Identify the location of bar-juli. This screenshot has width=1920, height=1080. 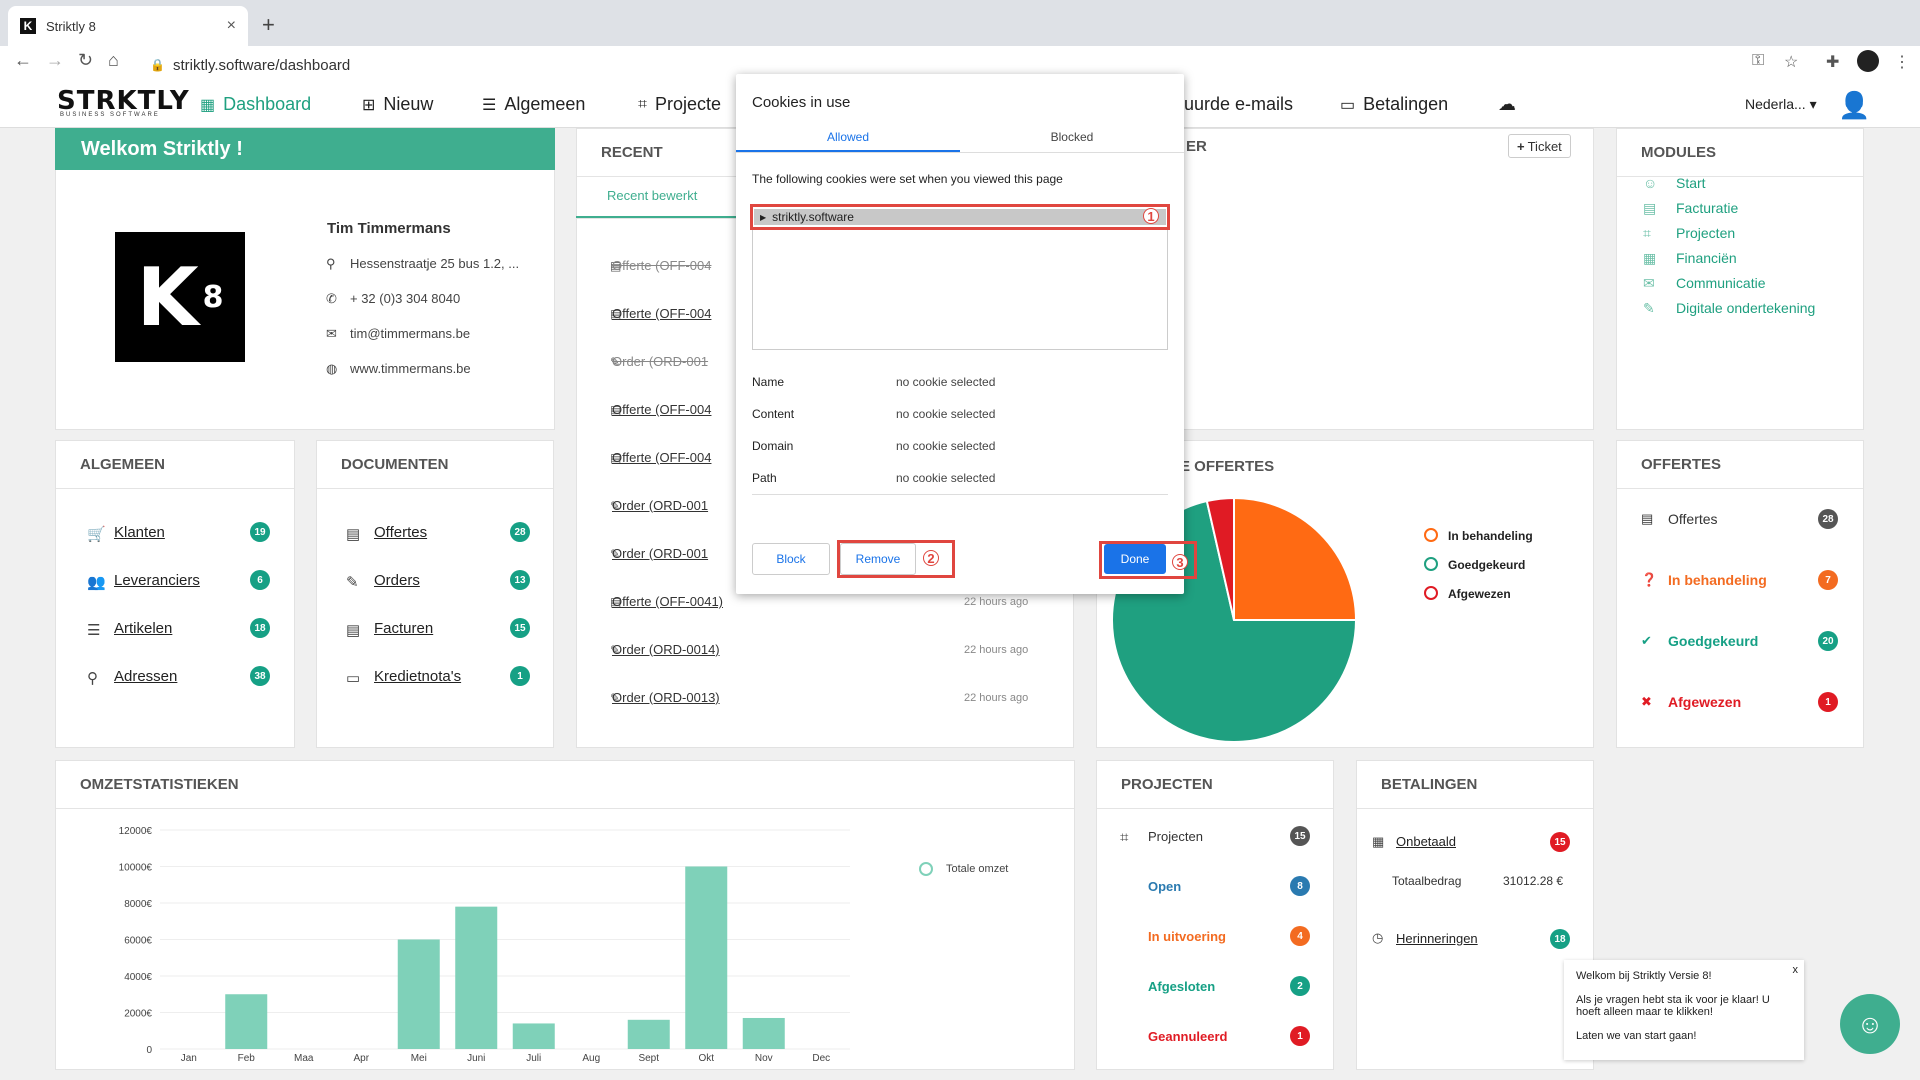
(533, 1036).